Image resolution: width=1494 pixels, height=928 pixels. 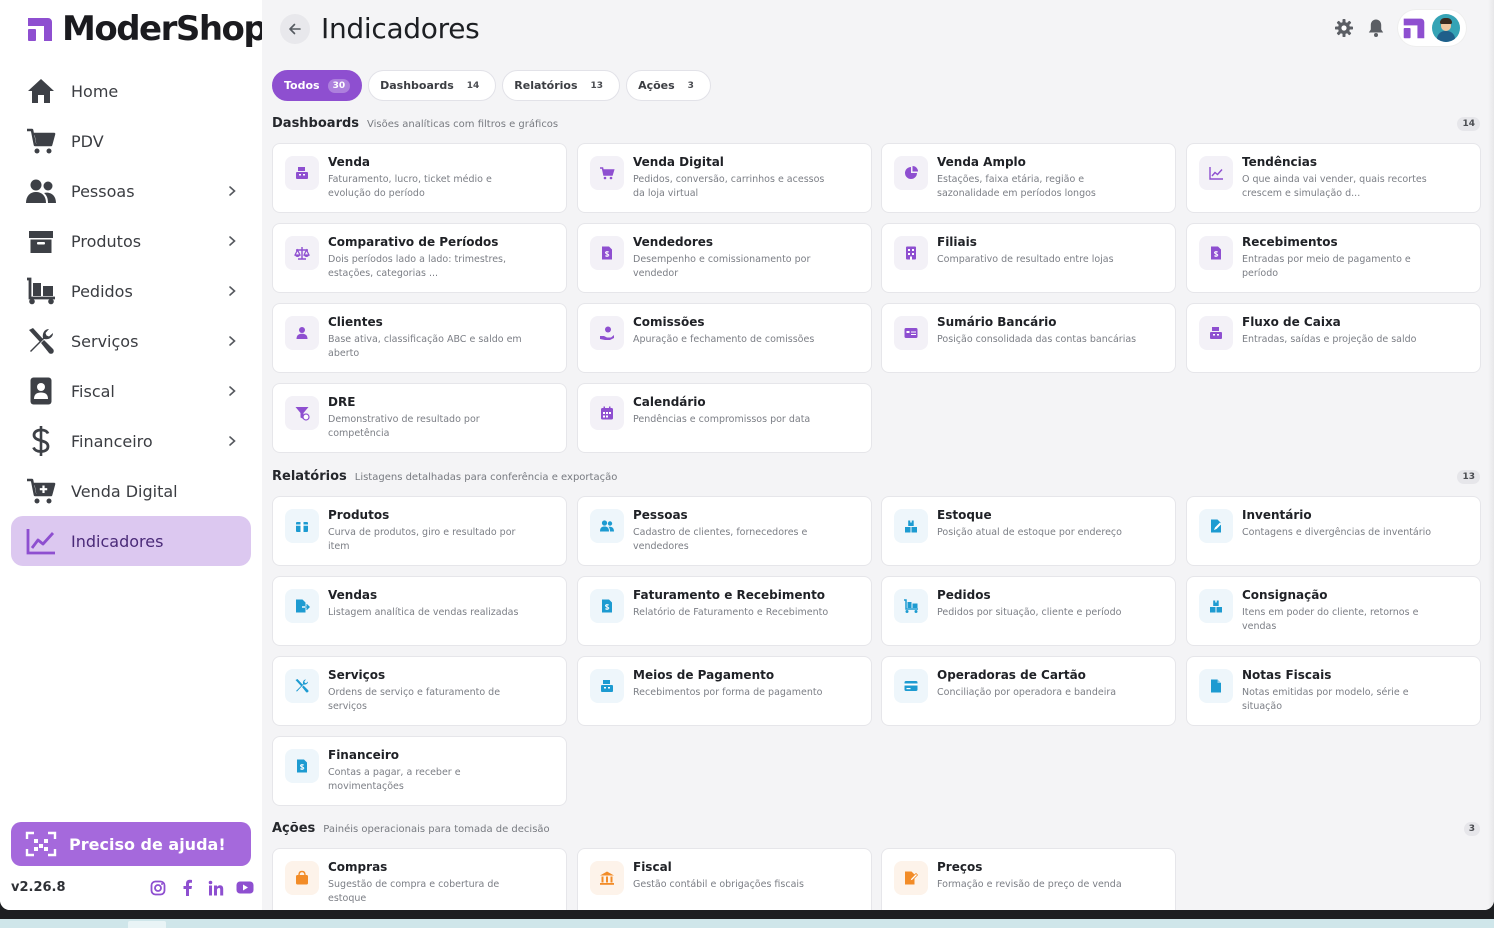 What do you see at coordinates (607, 526) in the screenshot?
I see `people-icon` at bounding box center [607, 526].